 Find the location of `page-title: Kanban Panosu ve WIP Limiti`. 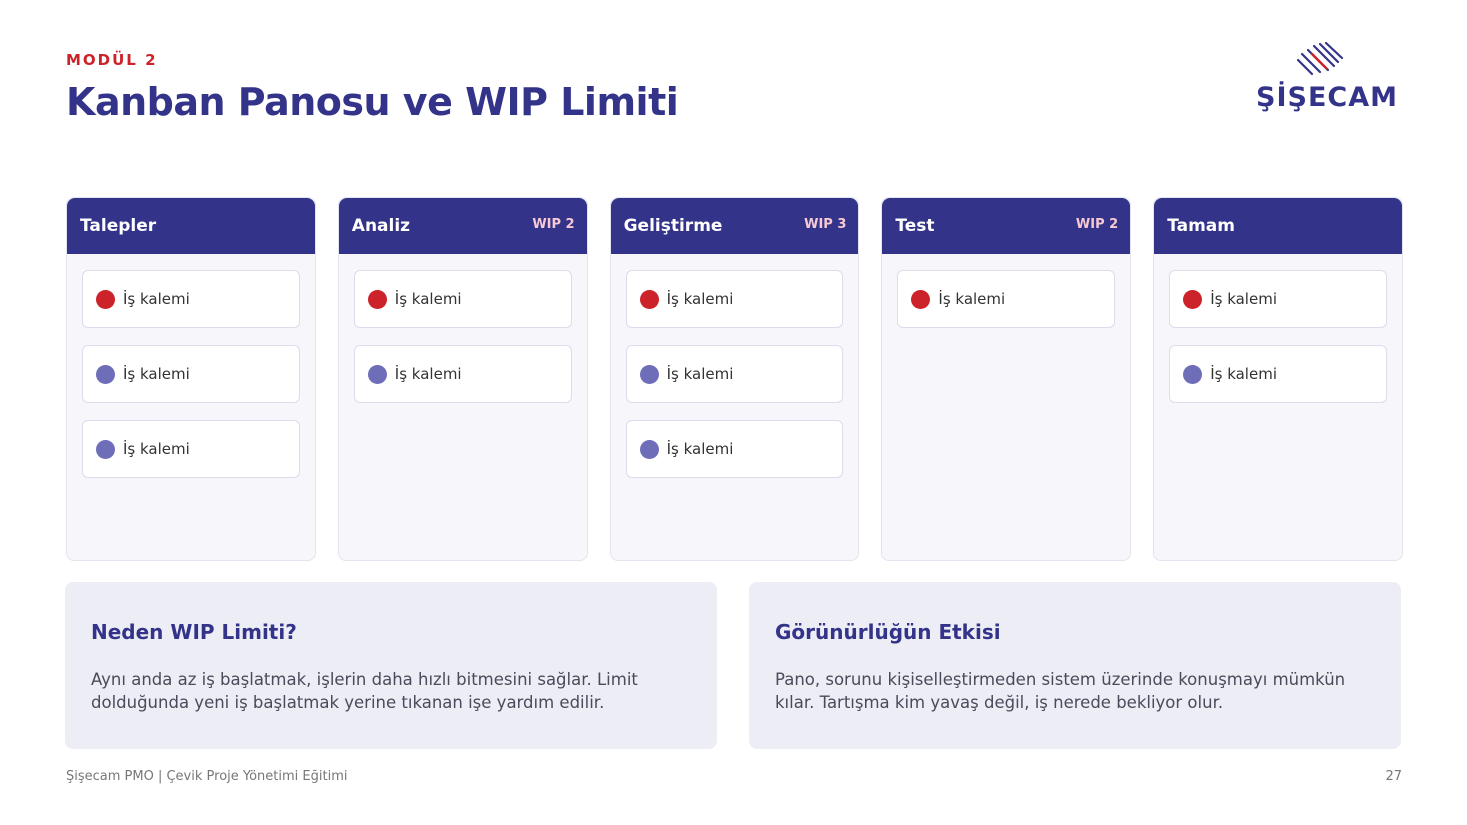

page-title: Kanban Panosu ve WIP Limiti is located at coordinates (372, 102).